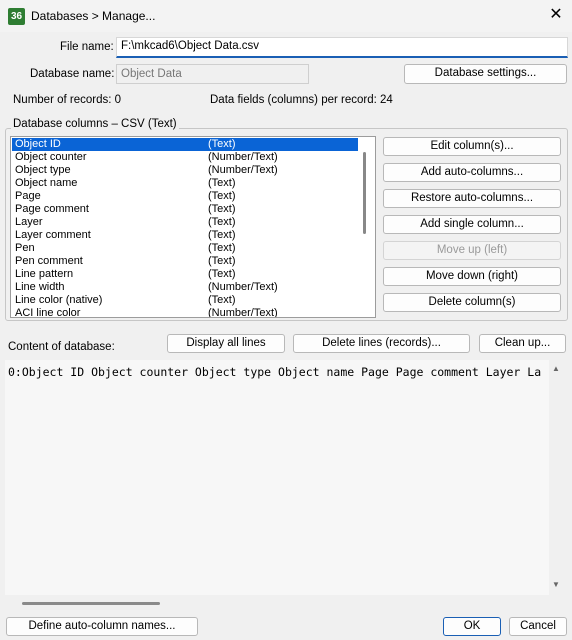 The height and width of the screenshot is (640, 572). What do you see at coordinates (185, 222) in the screenshot?
I see `list-item: Layer (Text)` at bounding box center [185, 222].